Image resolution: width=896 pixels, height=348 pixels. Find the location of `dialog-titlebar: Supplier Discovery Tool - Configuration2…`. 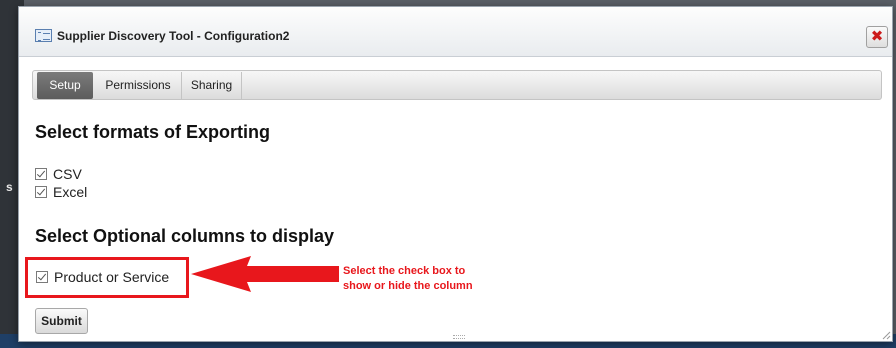

dialog-titlebar: Supplier Discovery Tool - Configuration2… is located at coordinates (455, 32).